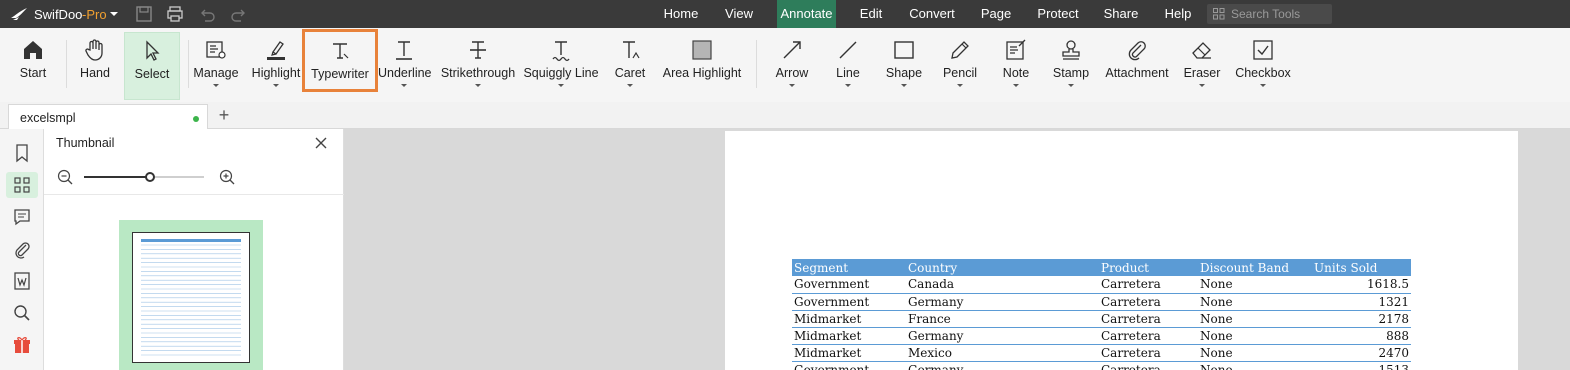 The width and height of the screenshot is (1570, 370). I want to click on highlight-dropdown-icon, so click(276, 85).